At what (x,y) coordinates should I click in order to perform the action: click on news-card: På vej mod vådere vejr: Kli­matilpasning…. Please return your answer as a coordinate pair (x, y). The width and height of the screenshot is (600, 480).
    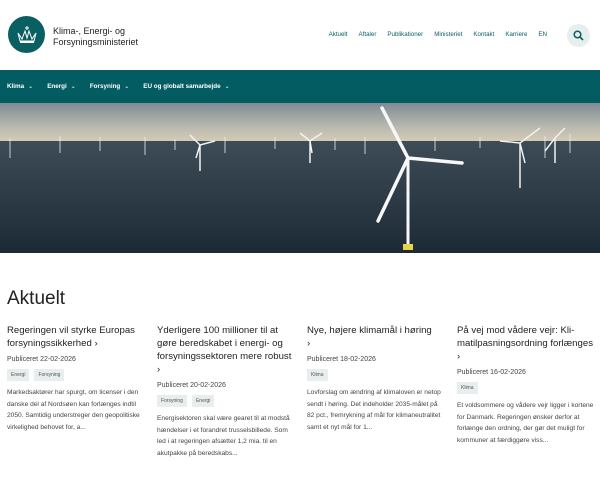
    Looking at the image, I should click on (526, 385).